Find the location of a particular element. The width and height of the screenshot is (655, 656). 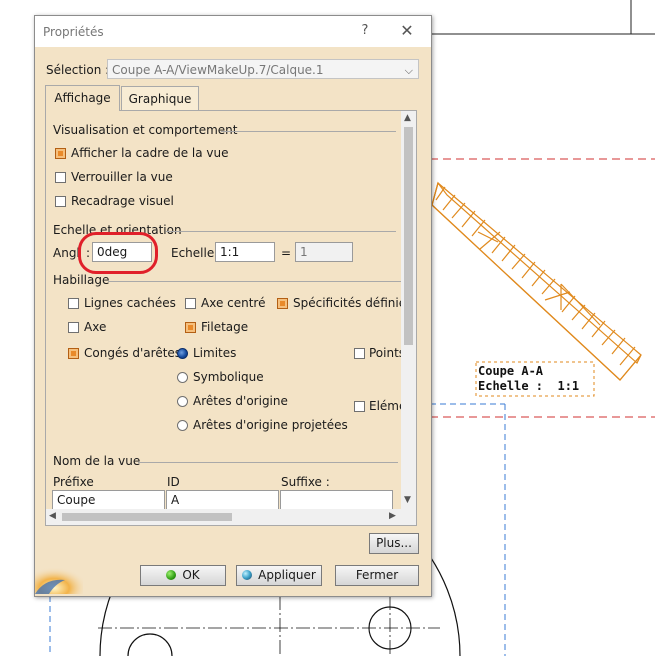

label-limites: Limites is located at coordinates (215, 353).